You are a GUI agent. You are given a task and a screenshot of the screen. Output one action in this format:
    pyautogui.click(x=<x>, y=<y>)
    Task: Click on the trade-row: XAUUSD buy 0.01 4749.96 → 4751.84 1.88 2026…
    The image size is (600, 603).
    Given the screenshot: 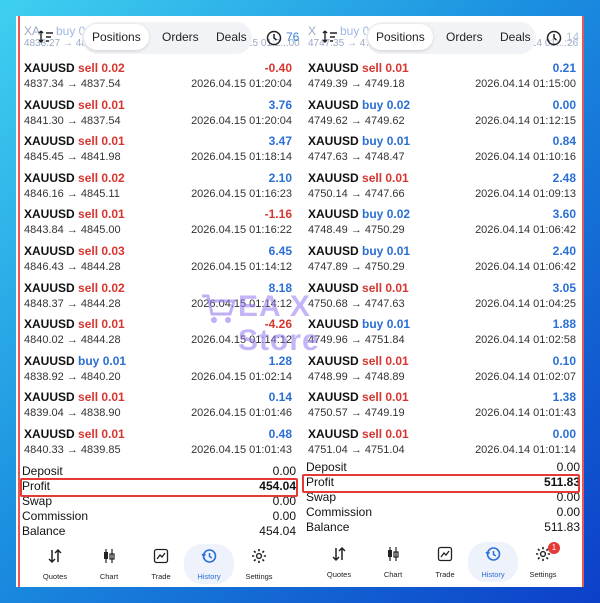 What is the action you would take?
    pyautogui.click(x=443, y=332)
    